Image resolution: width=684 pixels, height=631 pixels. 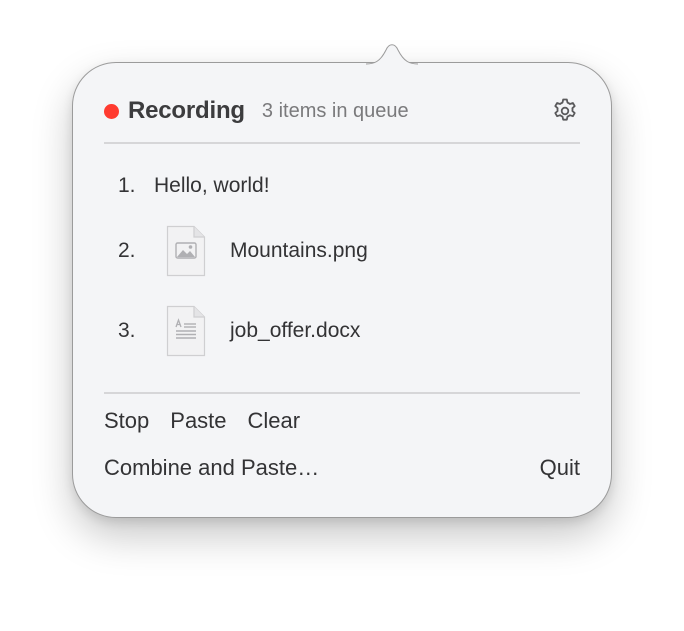 I want to click on header: Recording 3 items in queue, so click(x=342, y=111).